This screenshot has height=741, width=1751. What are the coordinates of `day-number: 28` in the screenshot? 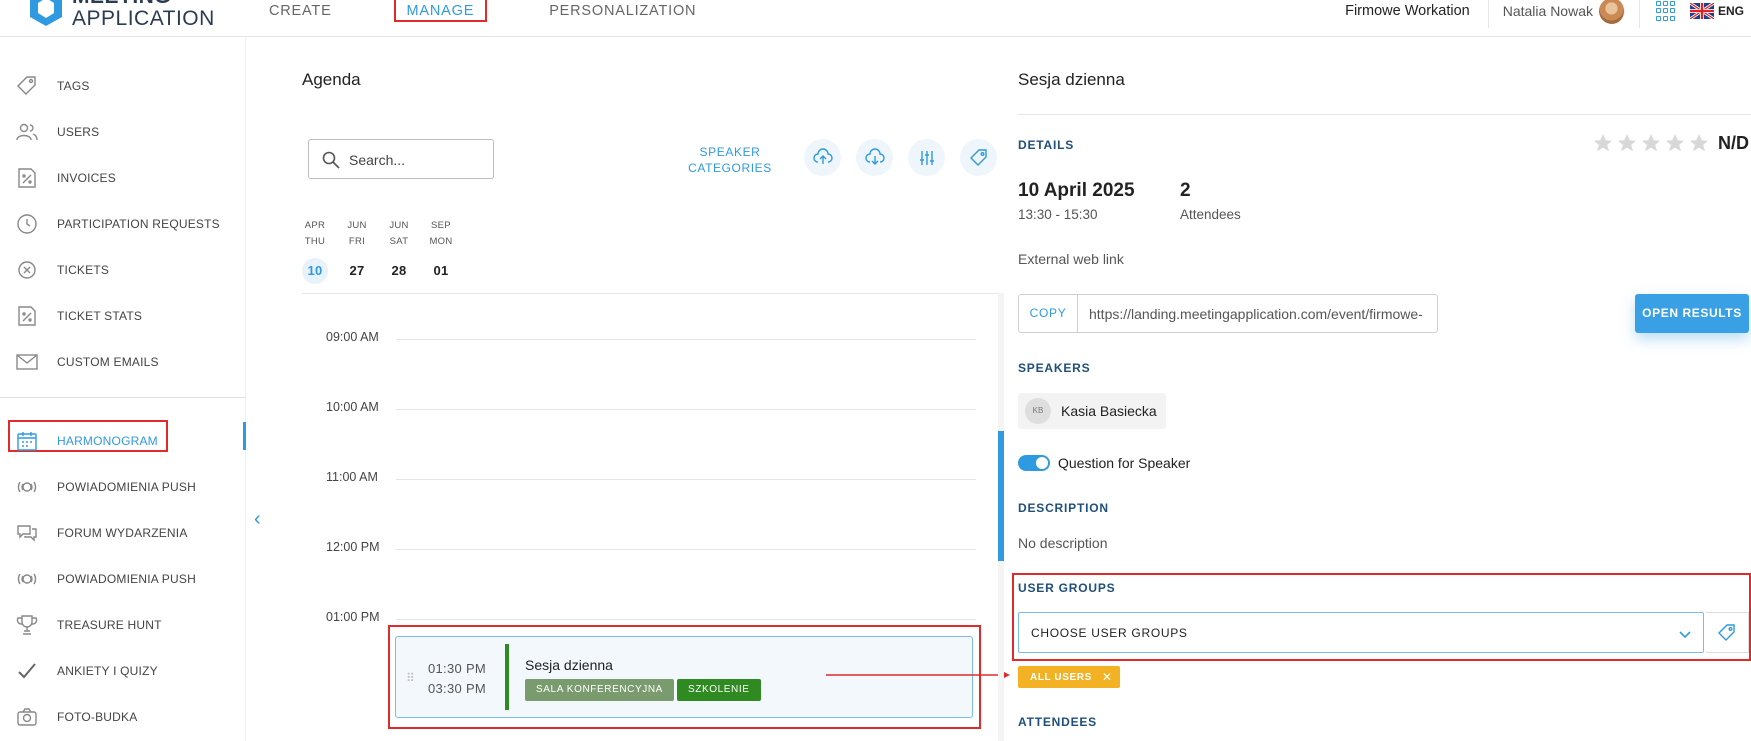 It's located at (399, 270).